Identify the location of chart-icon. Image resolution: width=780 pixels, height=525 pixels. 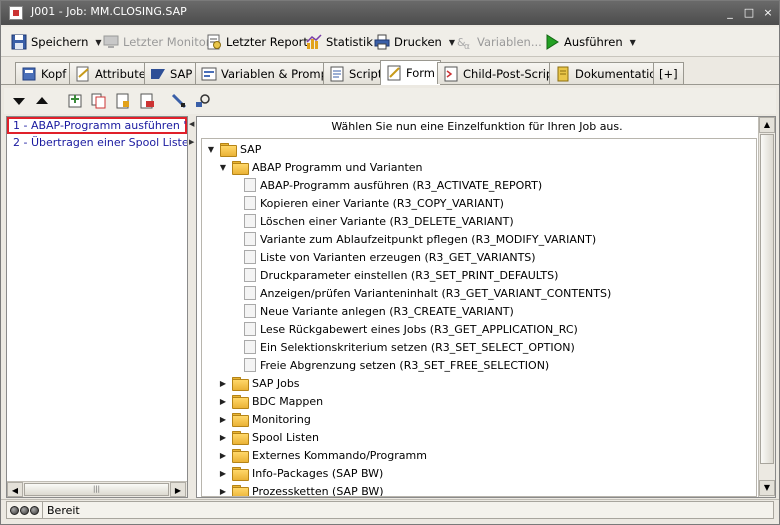
(314, 42).